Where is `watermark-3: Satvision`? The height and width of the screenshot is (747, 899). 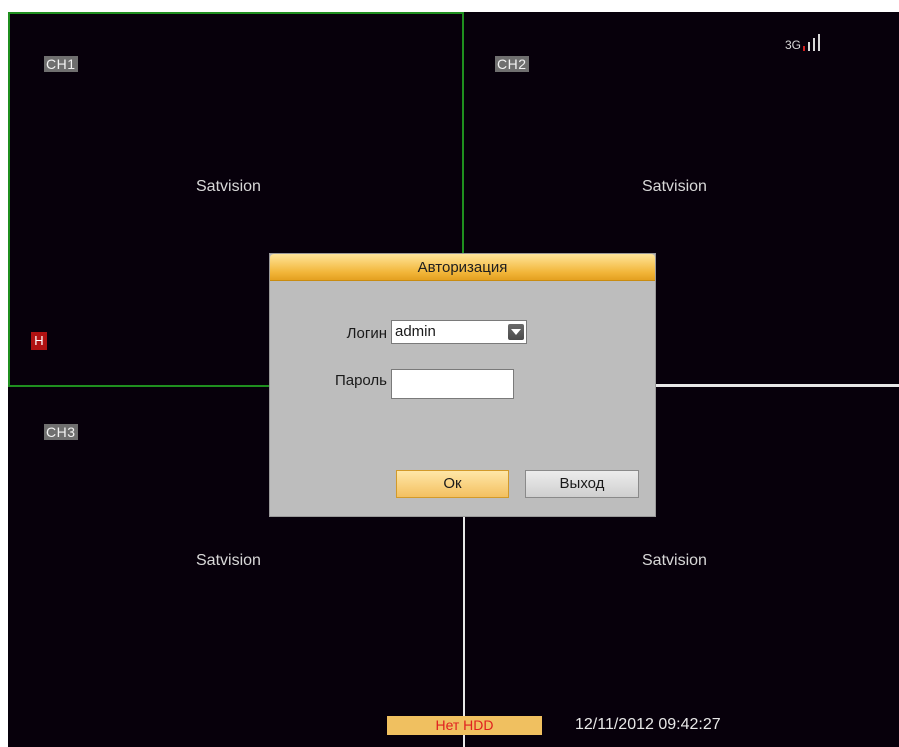 watermark-3: Satvision is located at coordinates (228, 560).